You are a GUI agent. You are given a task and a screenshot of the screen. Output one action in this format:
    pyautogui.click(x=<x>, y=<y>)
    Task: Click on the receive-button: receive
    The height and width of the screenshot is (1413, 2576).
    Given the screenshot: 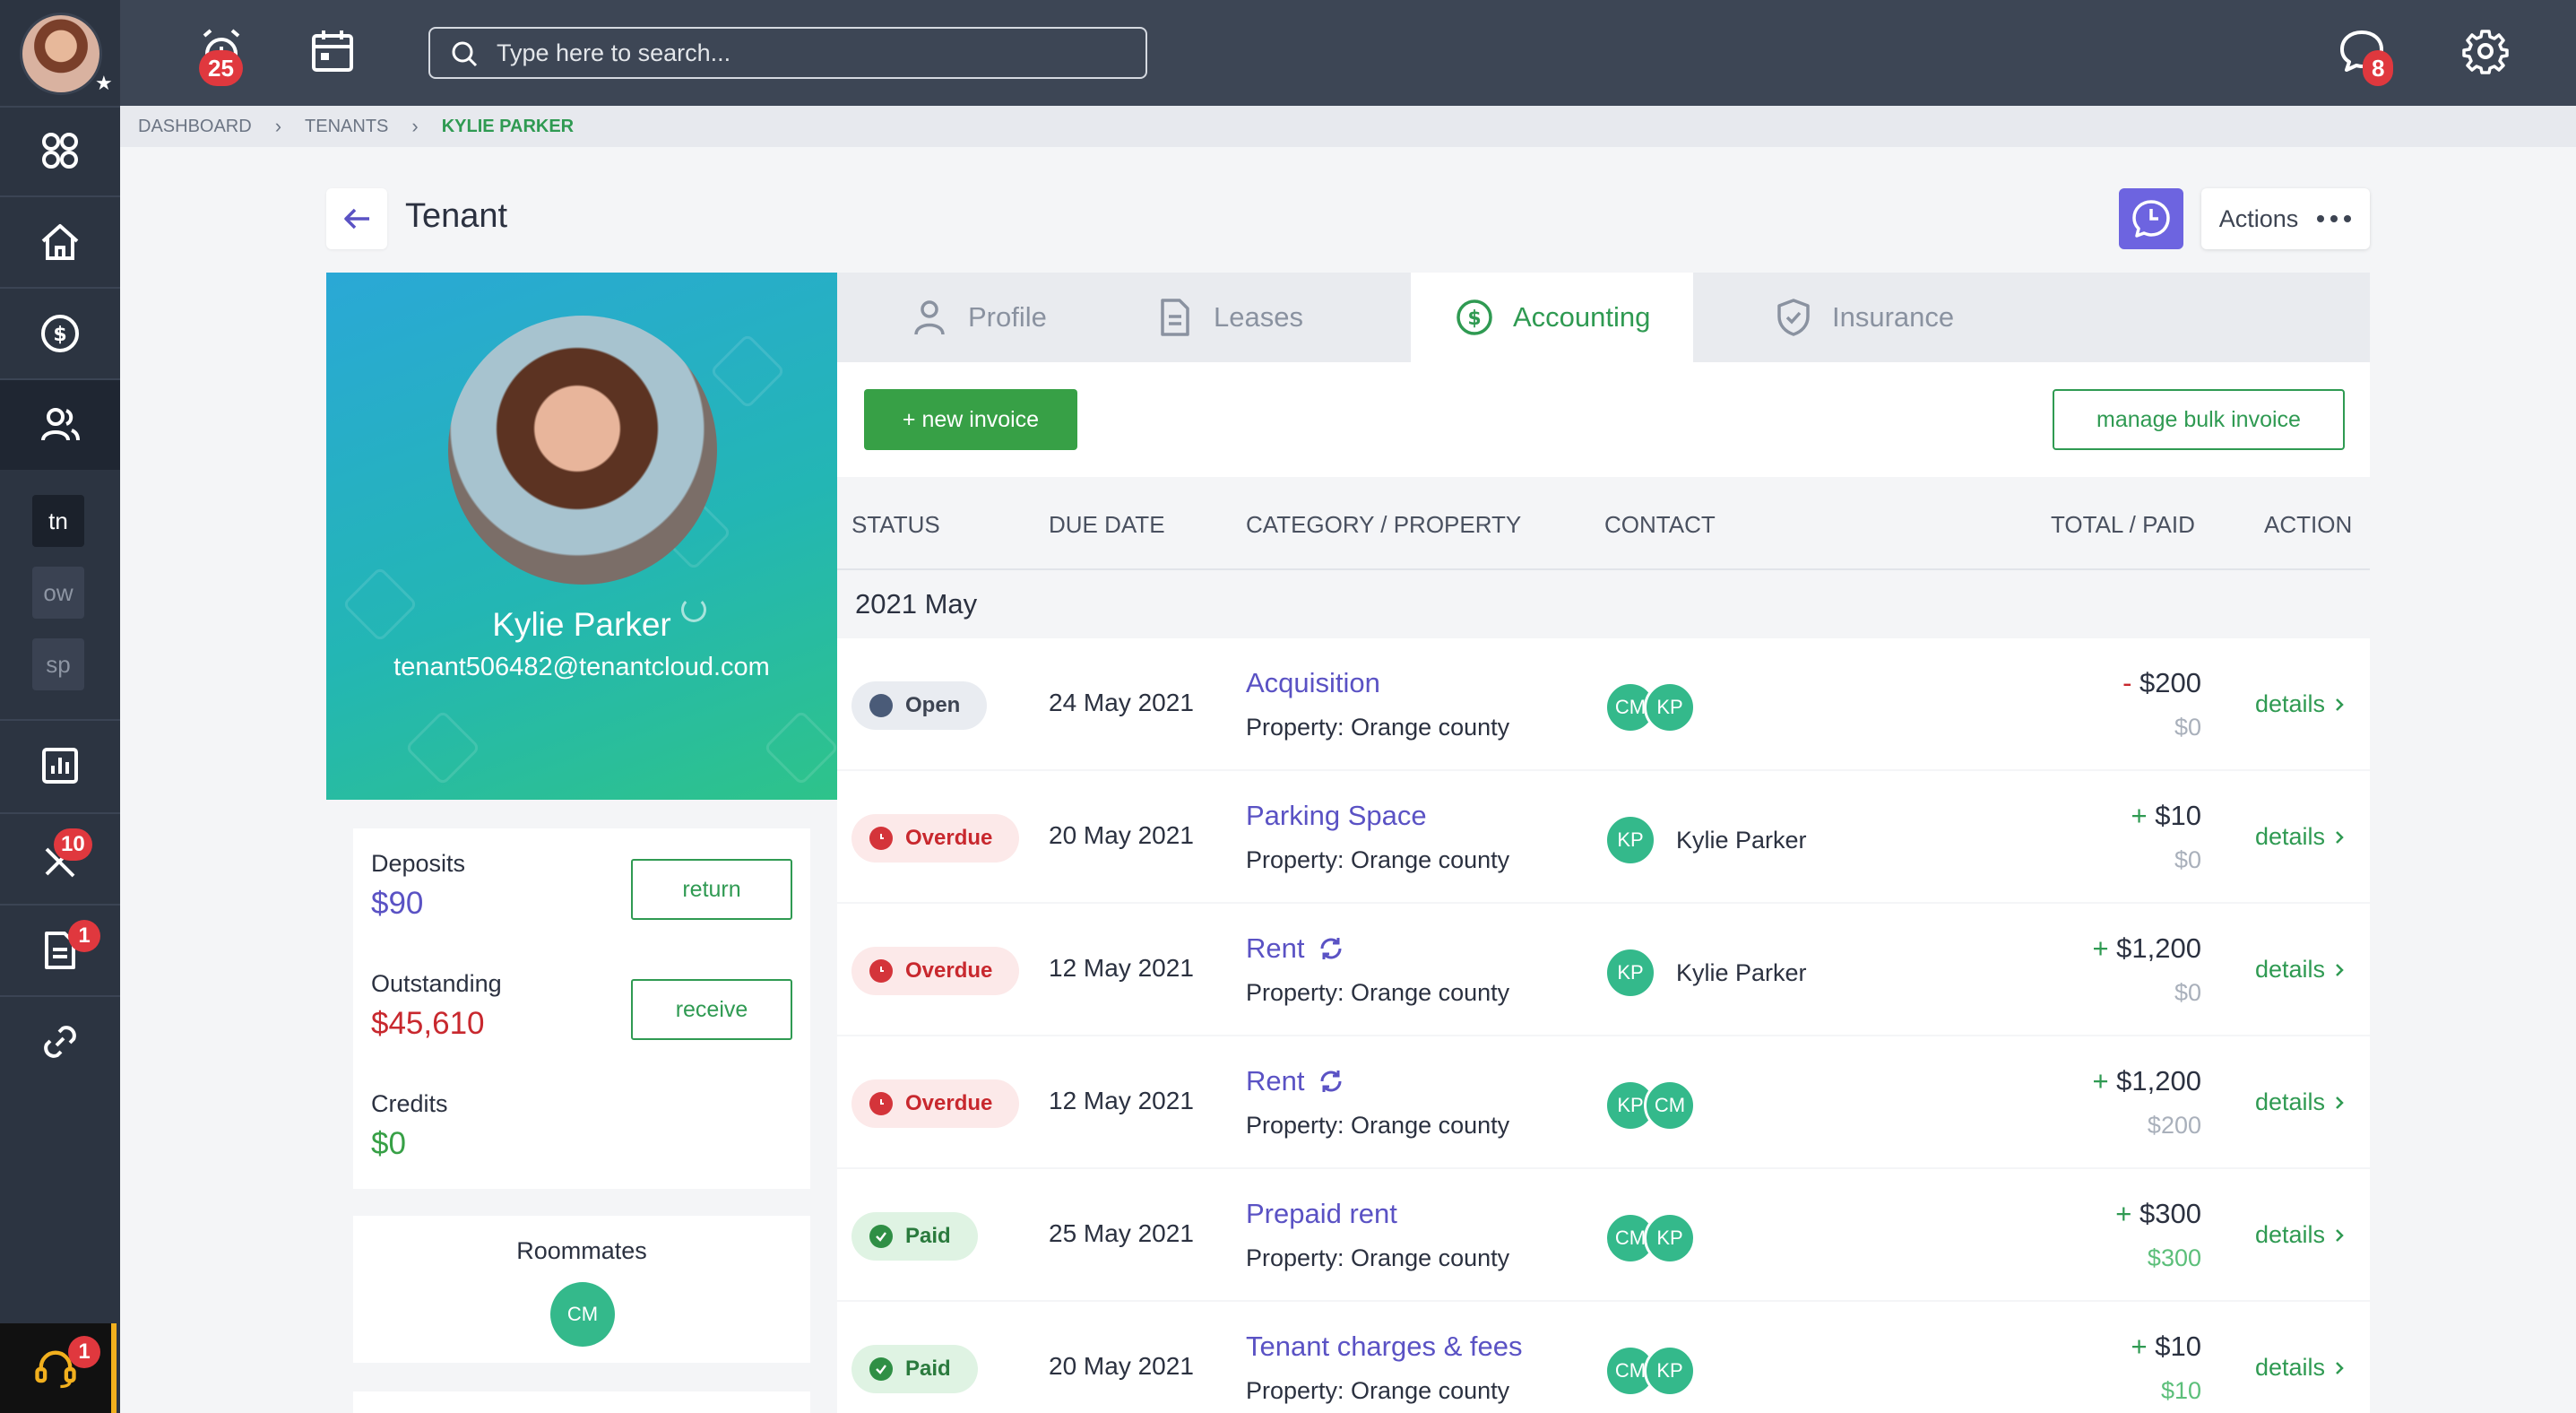 What is the action you would take?
    pyautogui.click(x=711, y=1010)
    